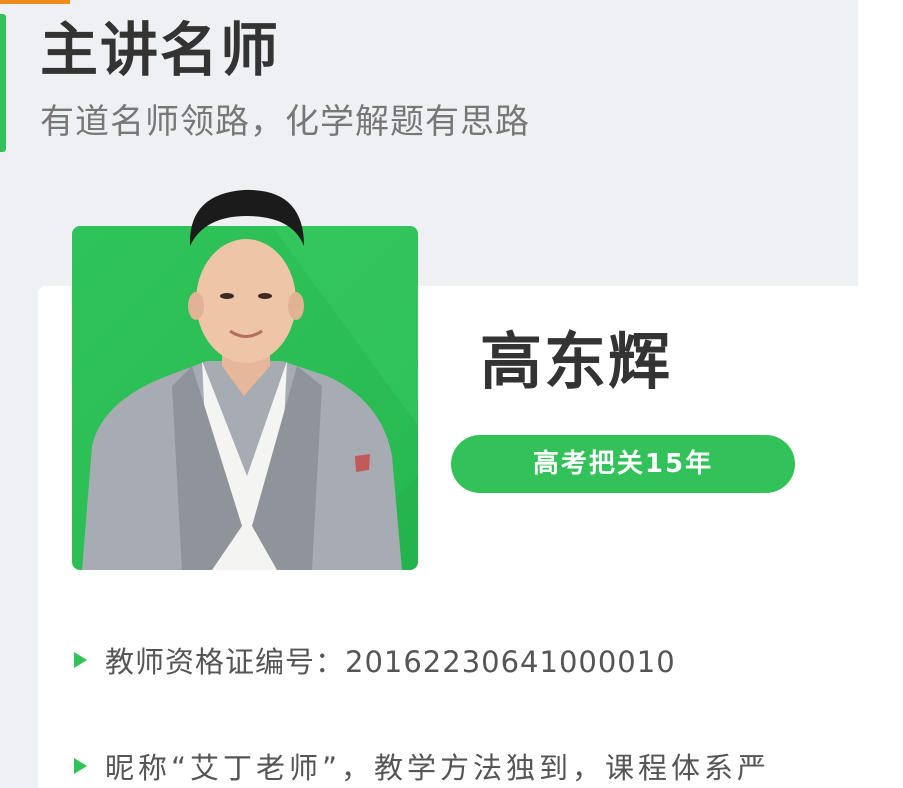 The width and height of the screenshot is (903, 788). Describe the element at coordinates (246, 217) in the screenshot. I see `teacher-hair` at that location.